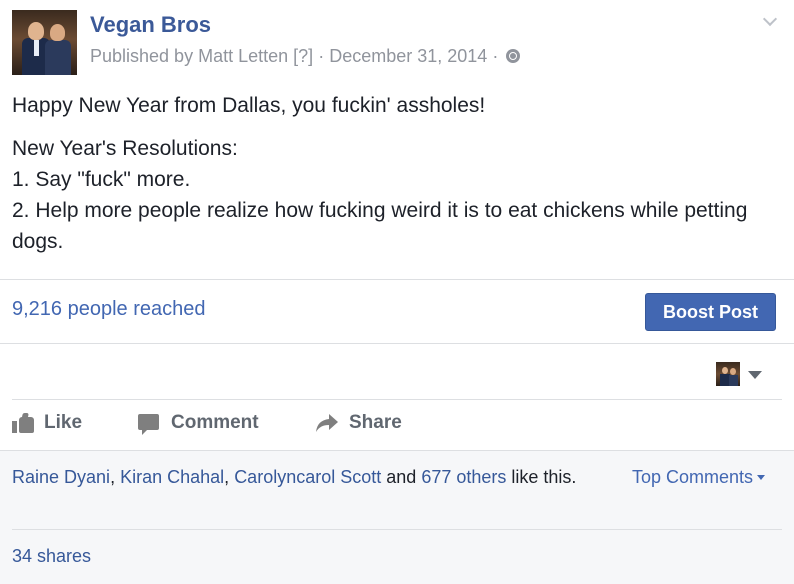  Describe the element at coordinates (58, 57) in the screenshot. I see `avatar-figure-right` at that location.